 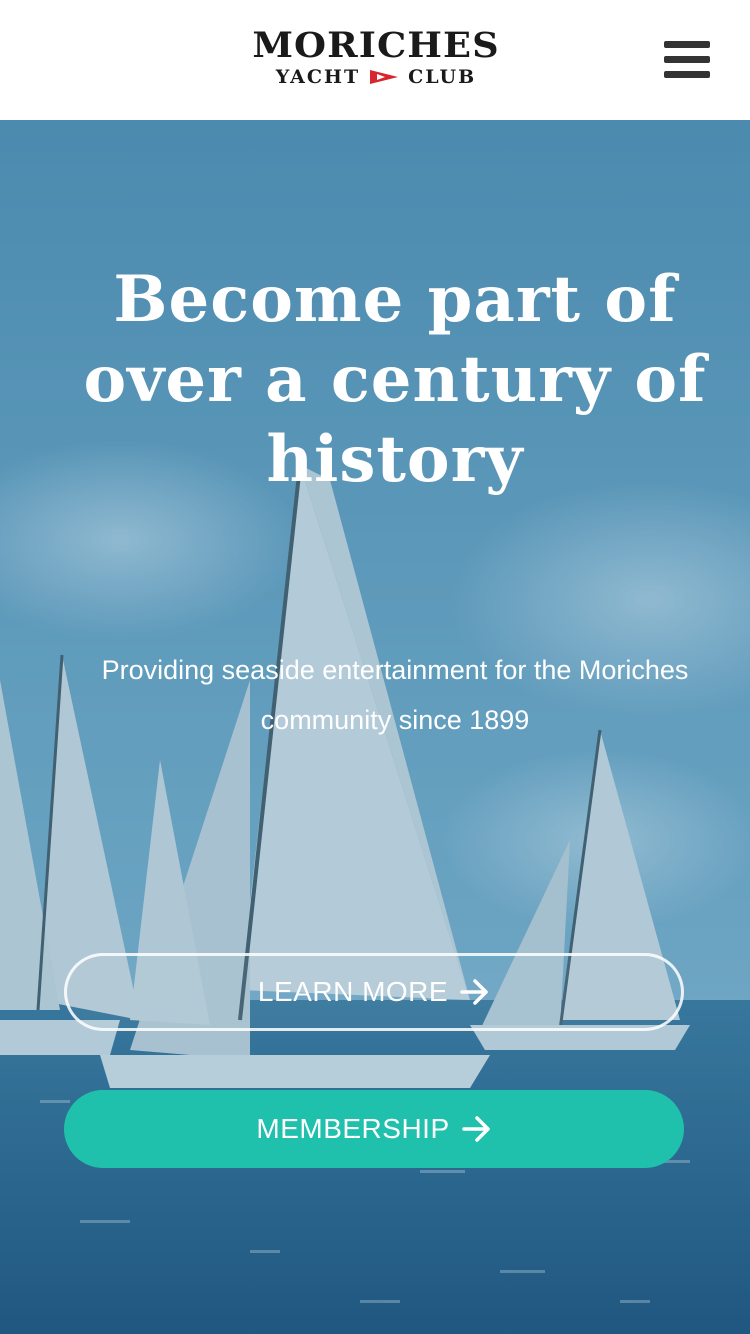 I want to click on learn-more-button: LEARN MORE, so click(x=374, y=992).